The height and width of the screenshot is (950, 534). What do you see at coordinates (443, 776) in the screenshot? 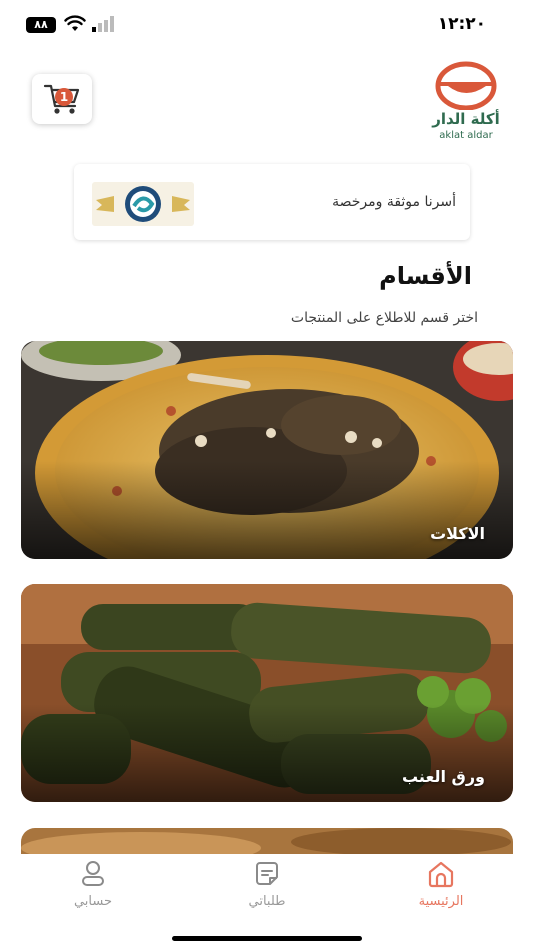
I see `category-label: ورق العنب` at bounding box center [443, 776].